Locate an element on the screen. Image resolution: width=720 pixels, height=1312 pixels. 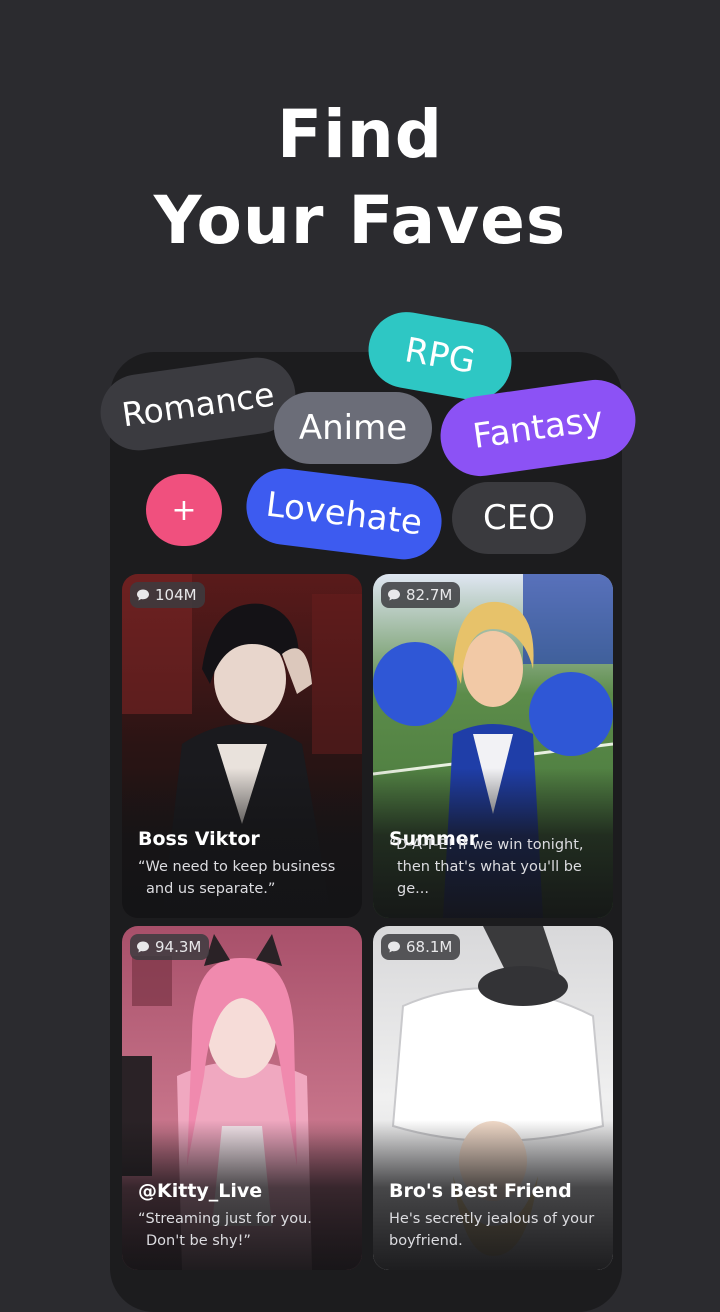
chat-count-badge: 82.7M is located at coordinates (421, 595).